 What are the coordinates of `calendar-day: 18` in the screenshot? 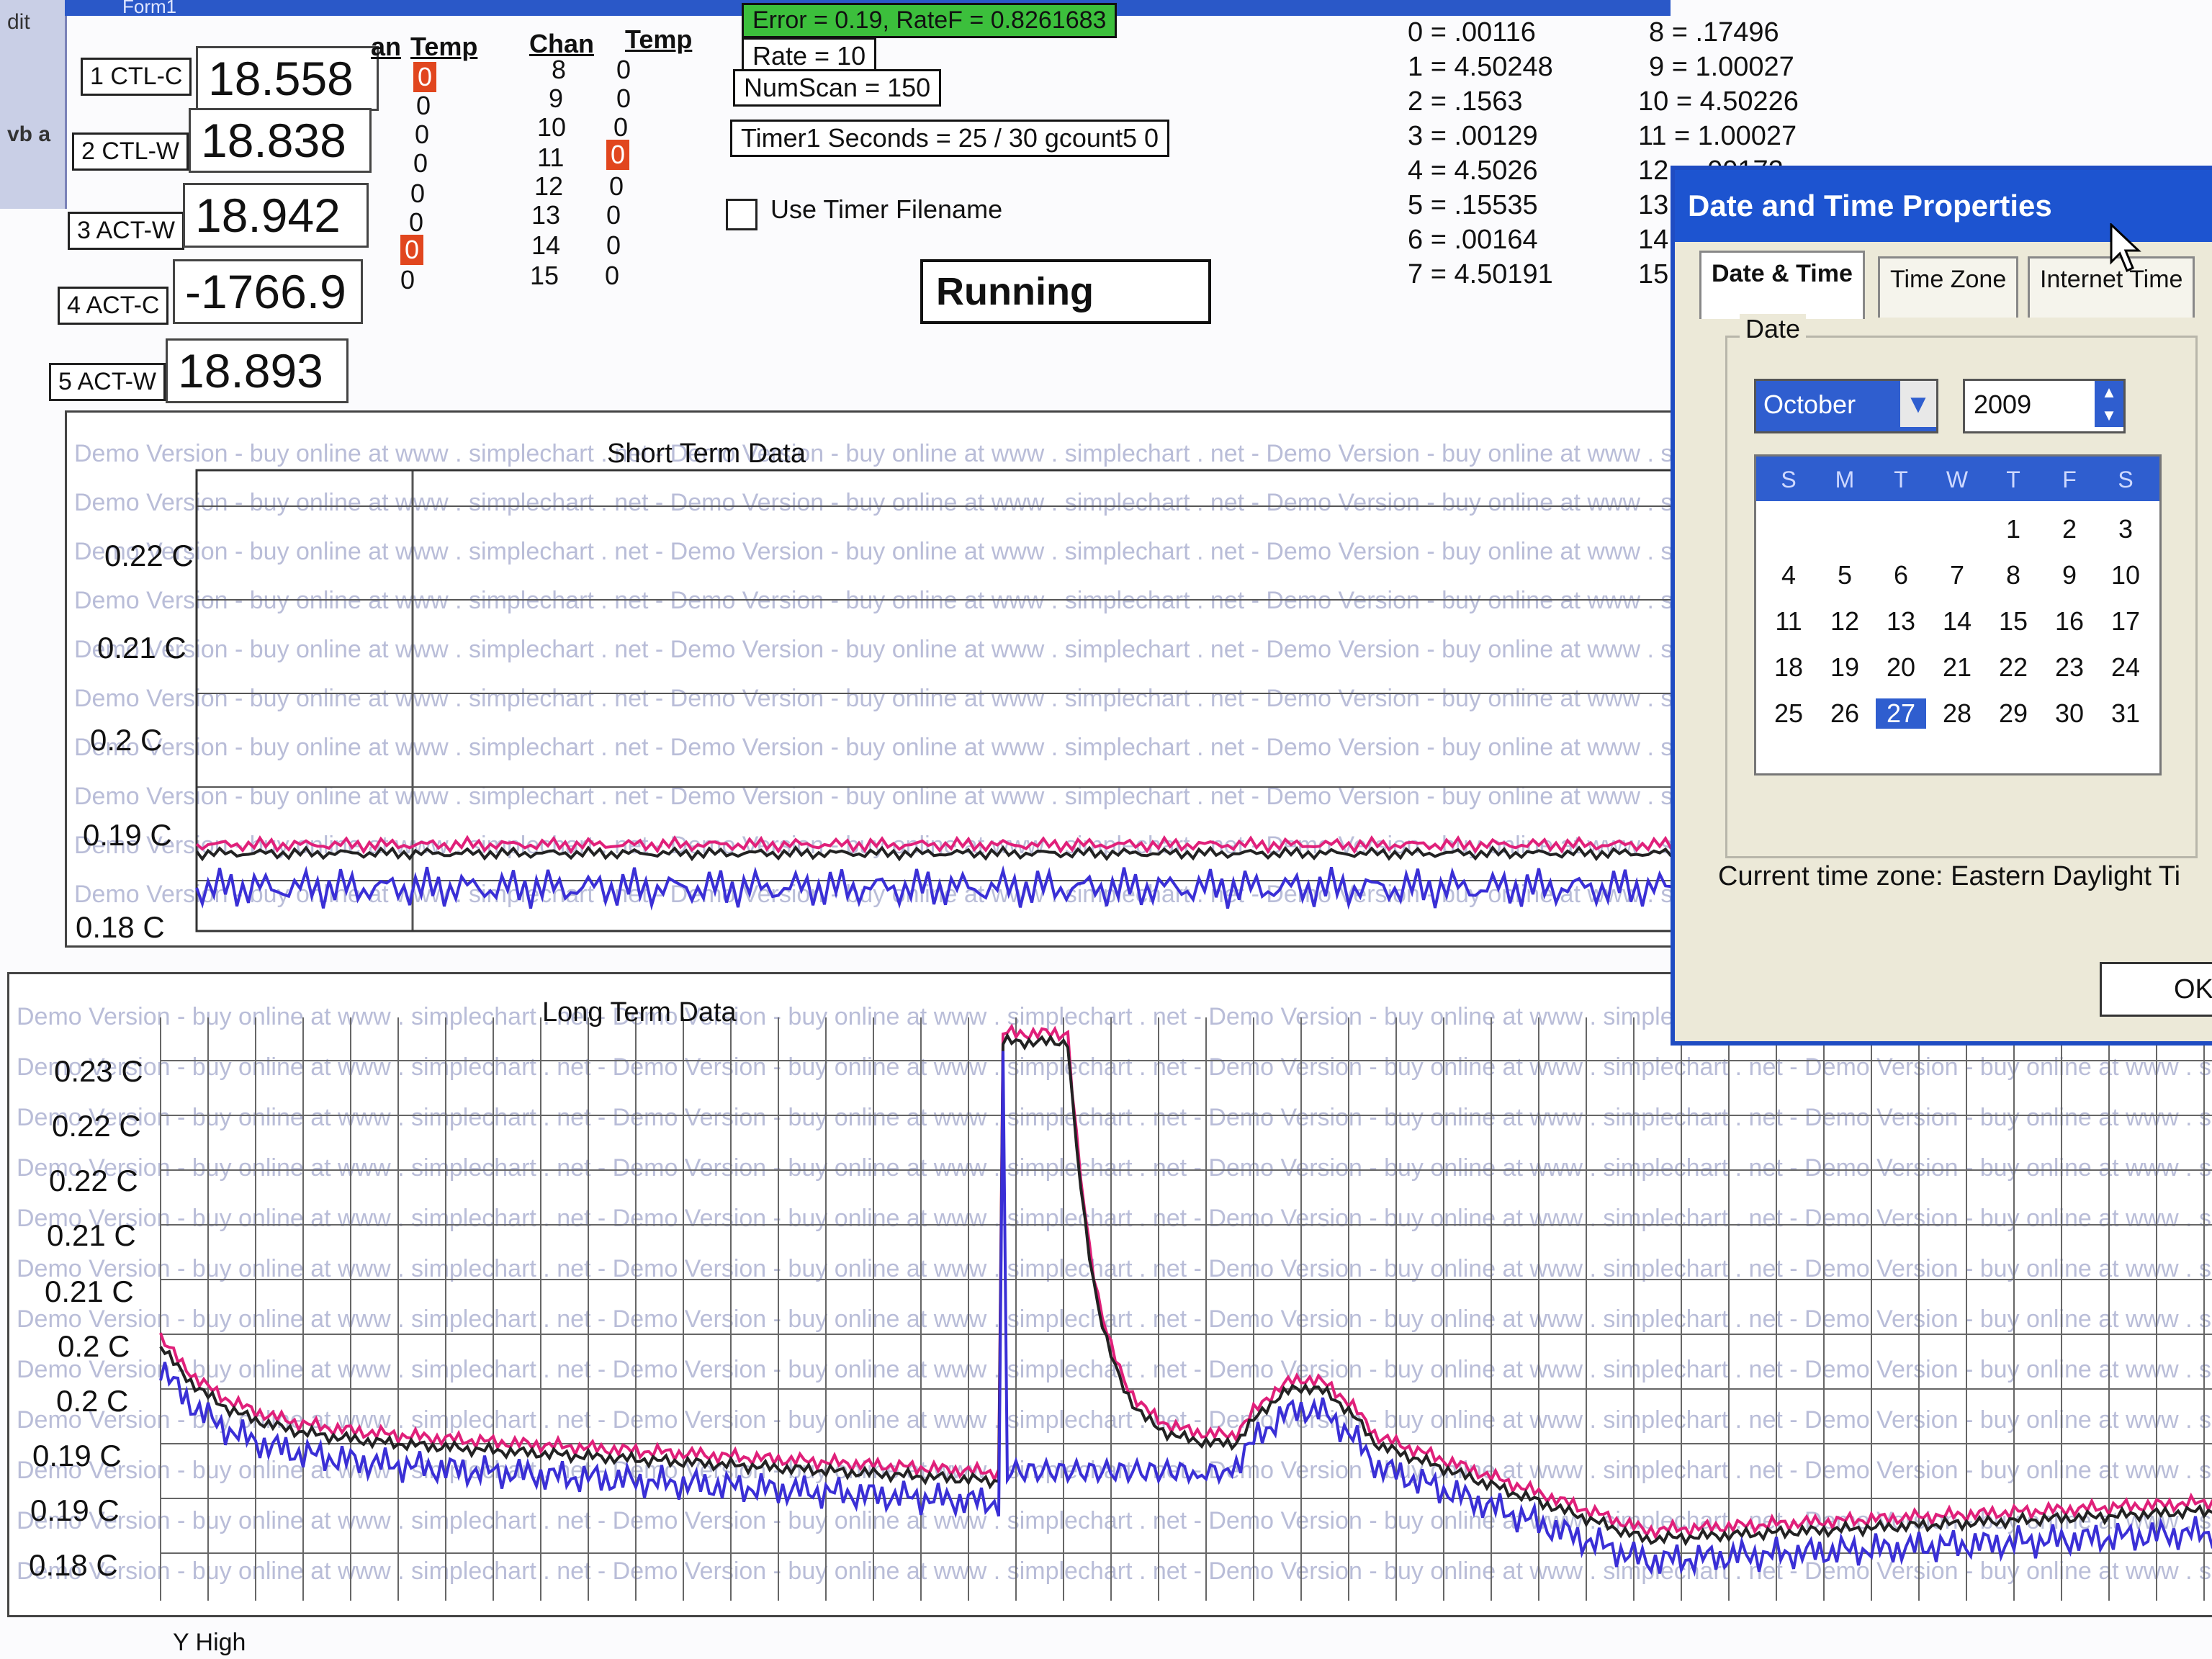 It's located at (1788, 667).